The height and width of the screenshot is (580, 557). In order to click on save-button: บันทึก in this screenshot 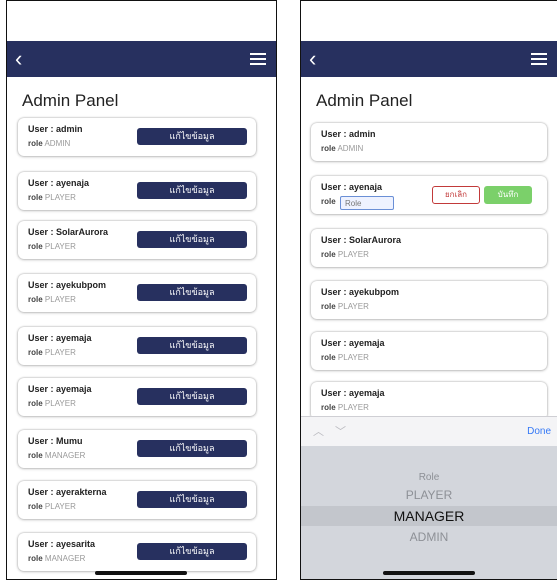, I will do `click(508, 195)`.